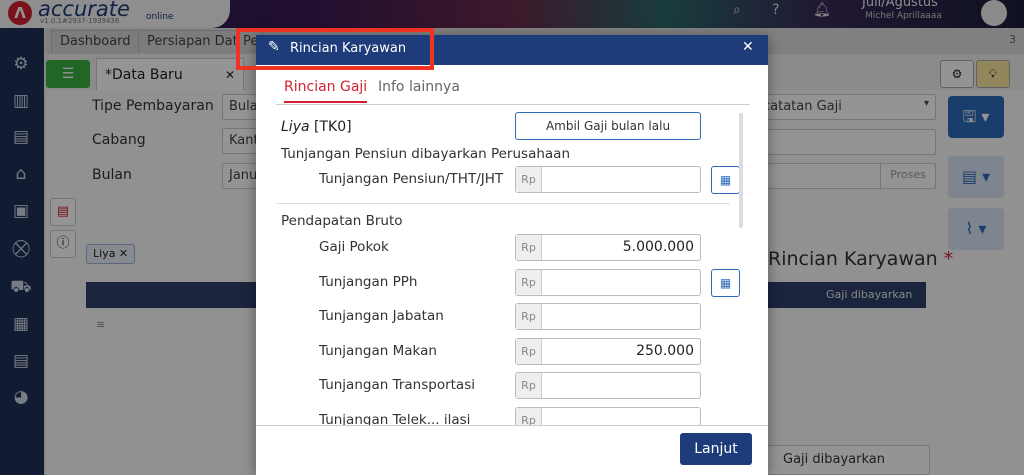  I want to click on partial-label: Tunjangan Telek... ilasi, so click(395, 418).